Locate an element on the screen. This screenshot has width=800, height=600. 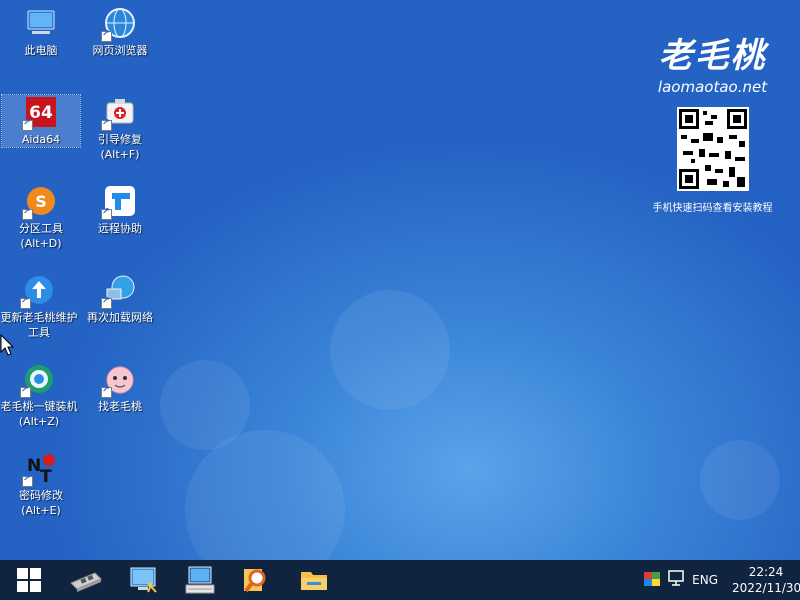
password-change-icon: NT is located at coordinates (40, 469).